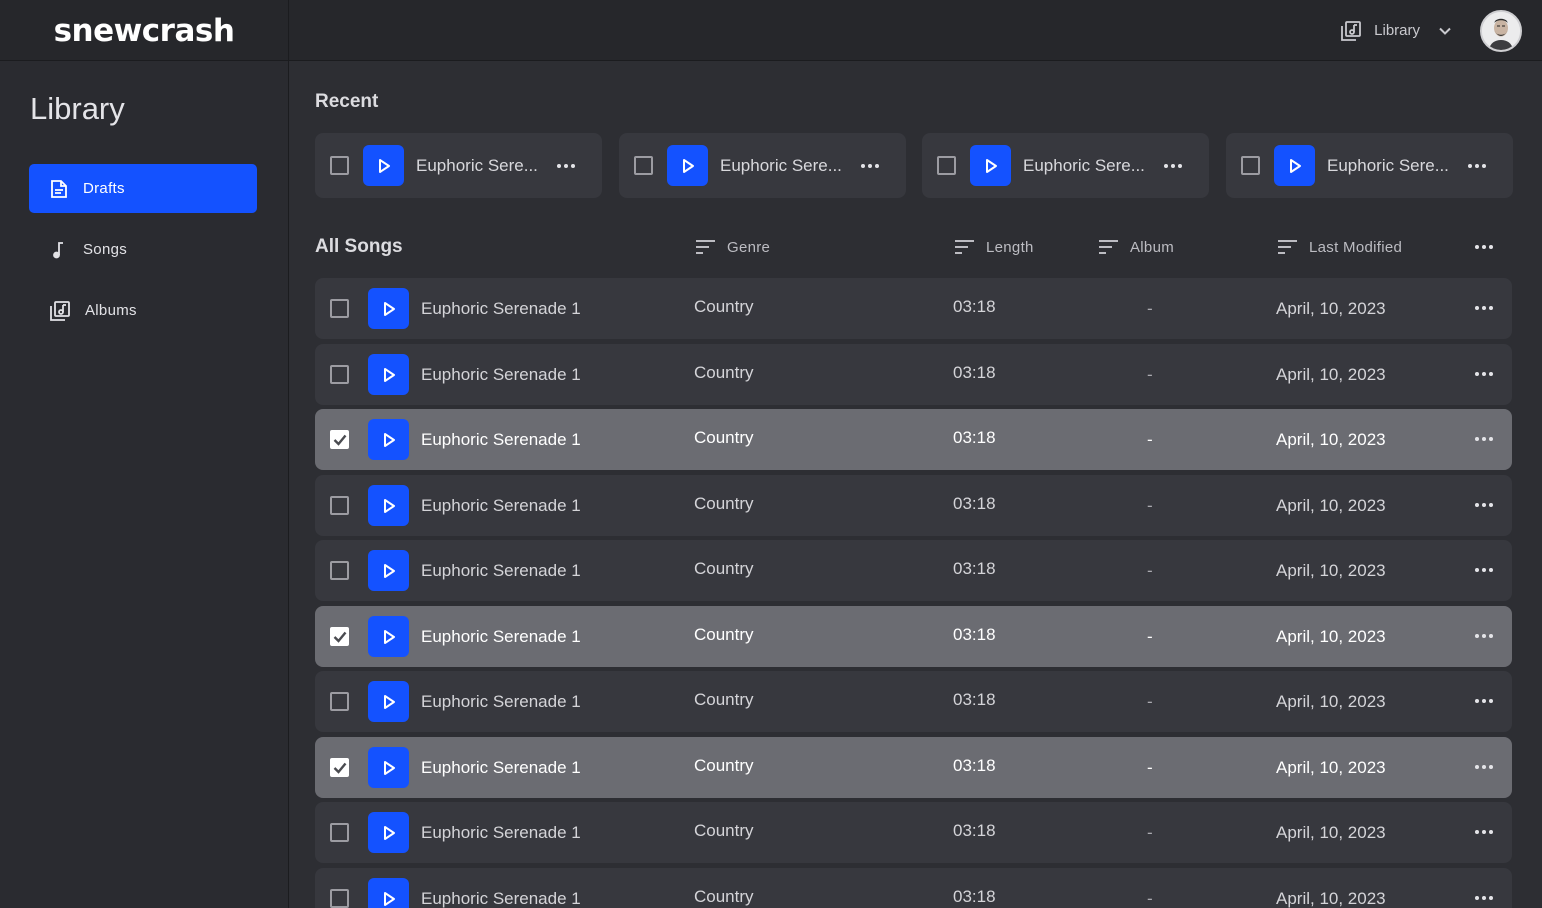  I want to click on check-icon, so click(339, 768).